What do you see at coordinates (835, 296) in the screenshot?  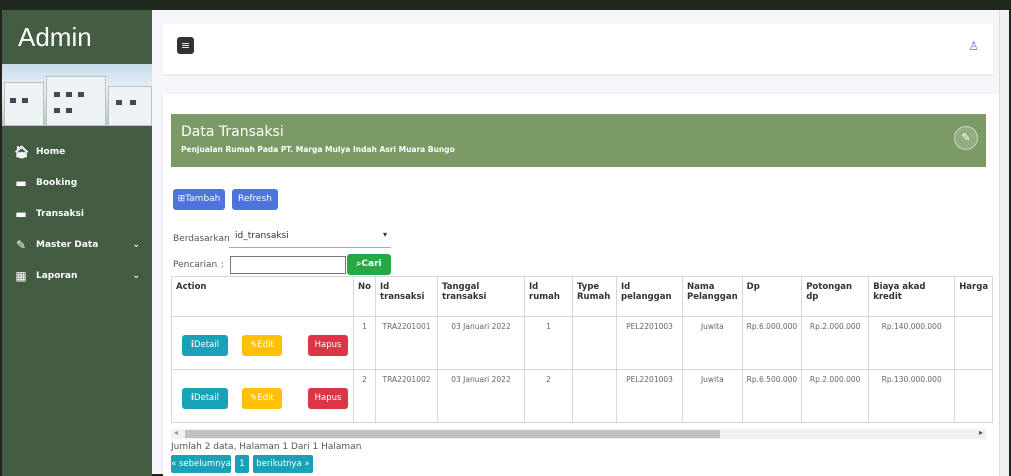 I see `column-header: Potongan dp` at bounding box center [835, 296].